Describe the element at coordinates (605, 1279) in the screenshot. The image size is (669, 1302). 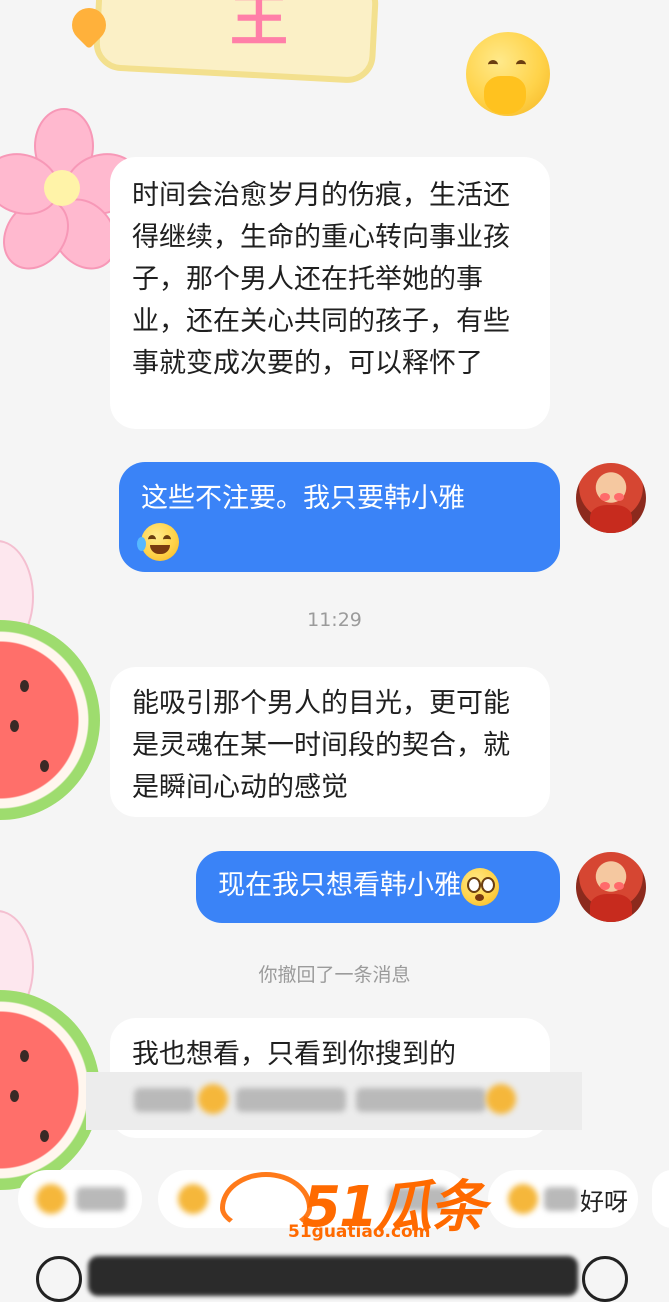
I see `emoji-icon` at that location.